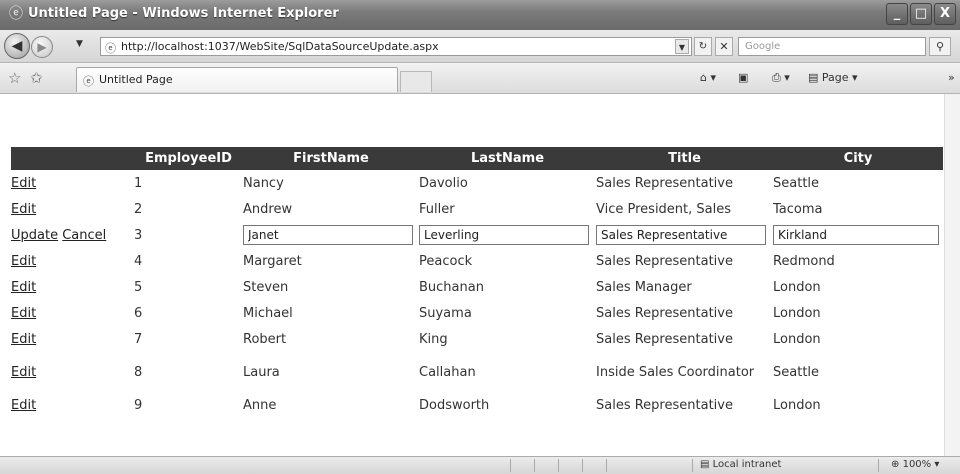  I want to click on page-icon: ⓔ, so click(110, 48).